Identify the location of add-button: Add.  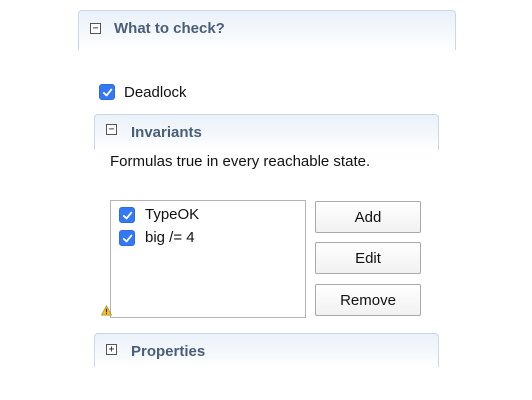
(368, 217).